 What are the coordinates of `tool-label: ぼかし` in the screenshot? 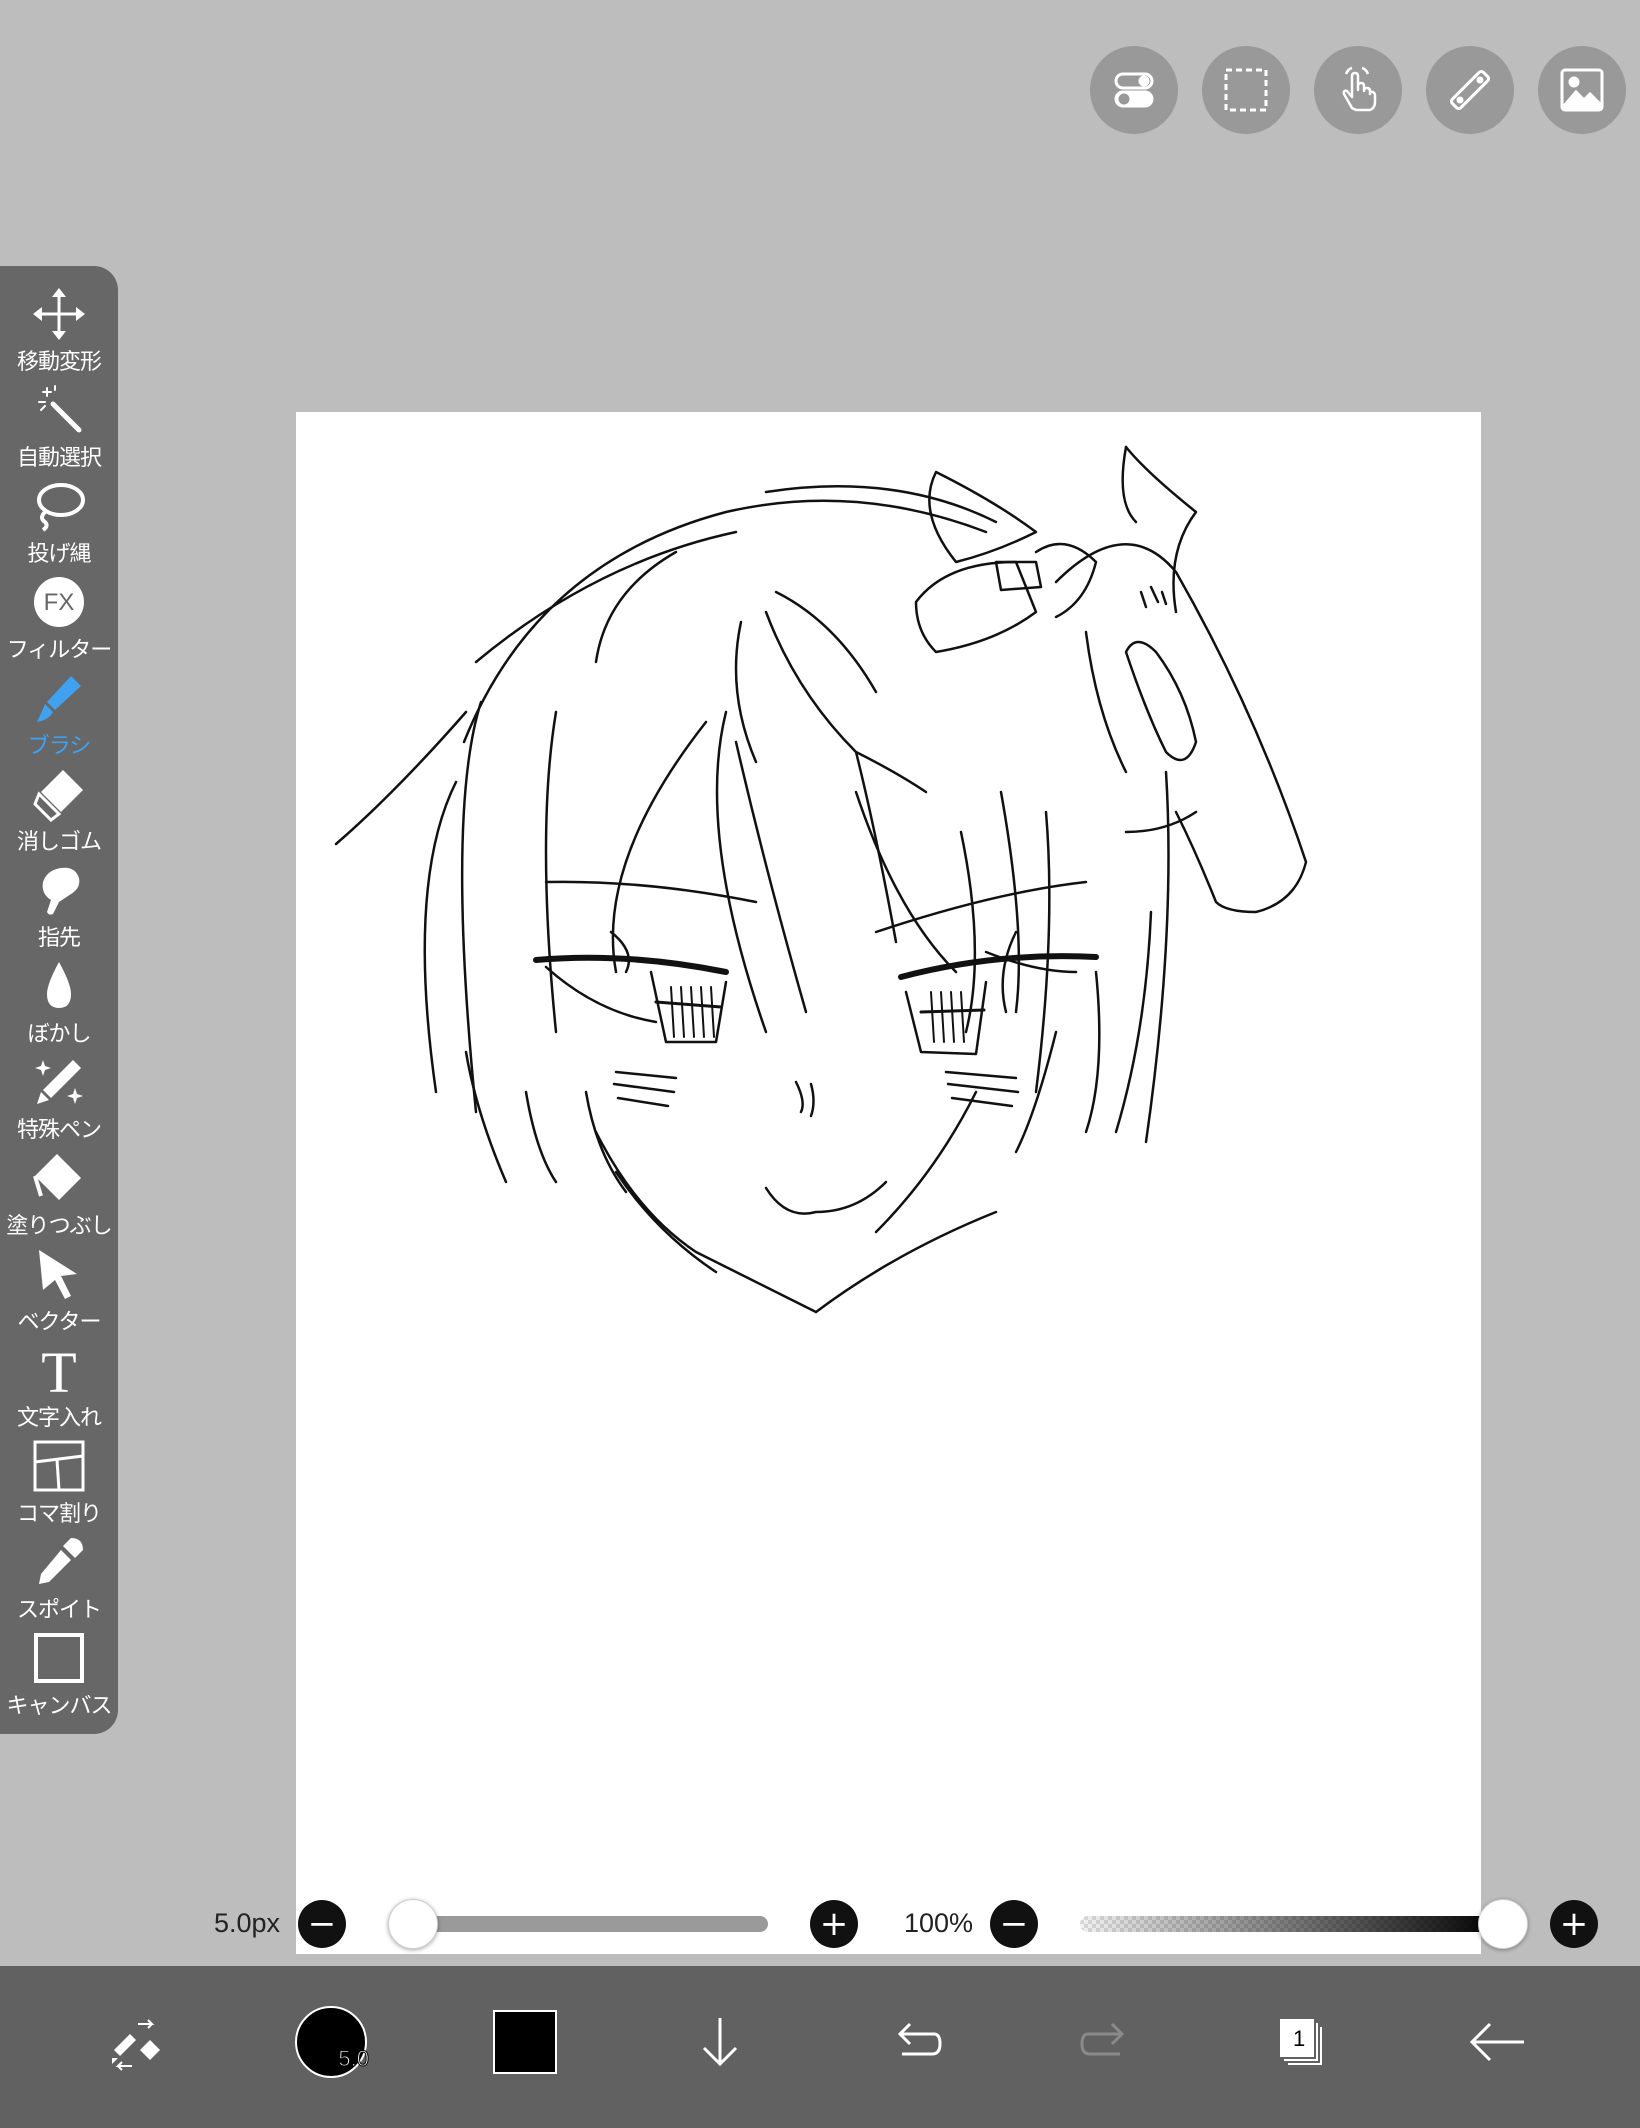 It's located at (59, 1033).